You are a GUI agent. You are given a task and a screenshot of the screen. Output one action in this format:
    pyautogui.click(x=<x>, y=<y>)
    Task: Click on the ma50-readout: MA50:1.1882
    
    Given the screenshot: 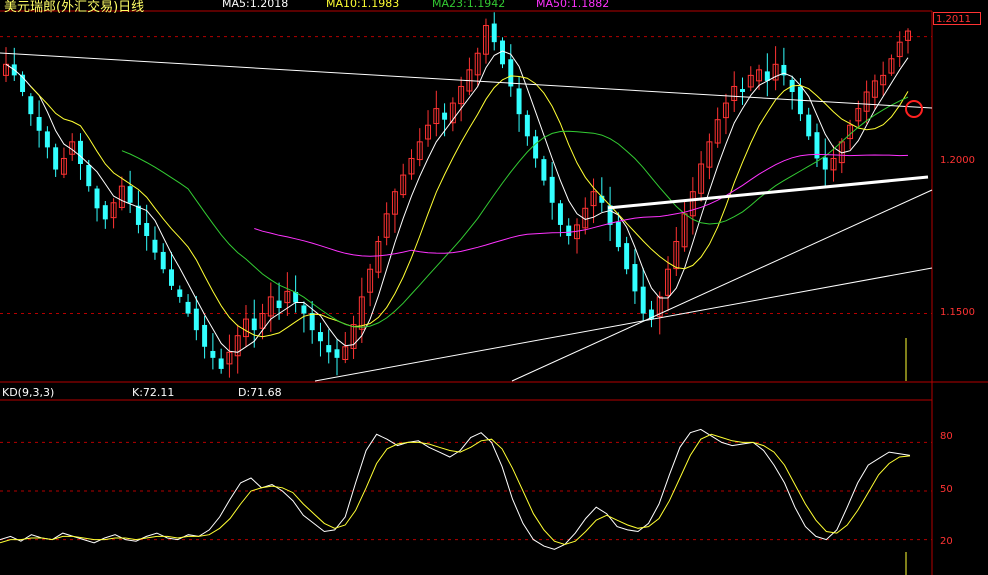 What is the action you would take?
    pyautogui.click(x=573, y=5)
    